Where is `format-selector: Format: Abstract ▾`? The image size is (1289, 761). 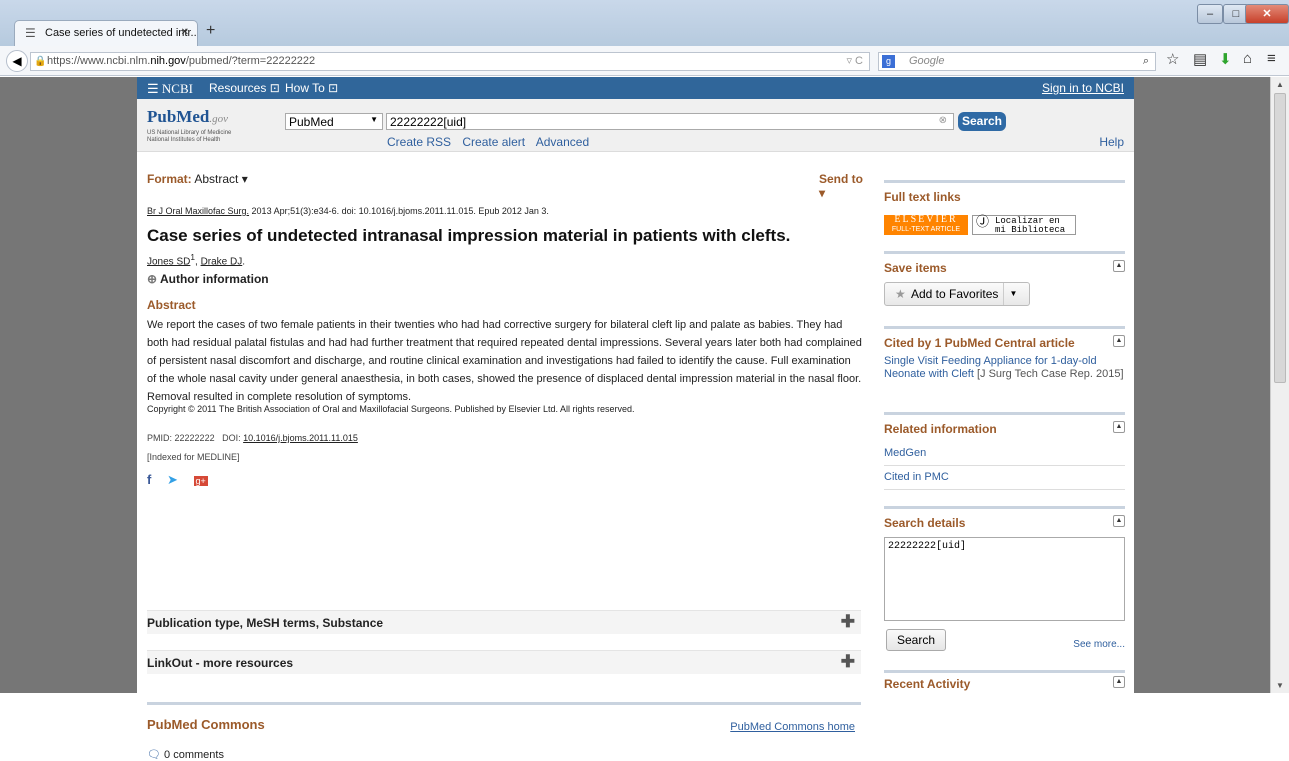
format-selector: Format: Abstract ▾ is located at coordinates (197, 179).